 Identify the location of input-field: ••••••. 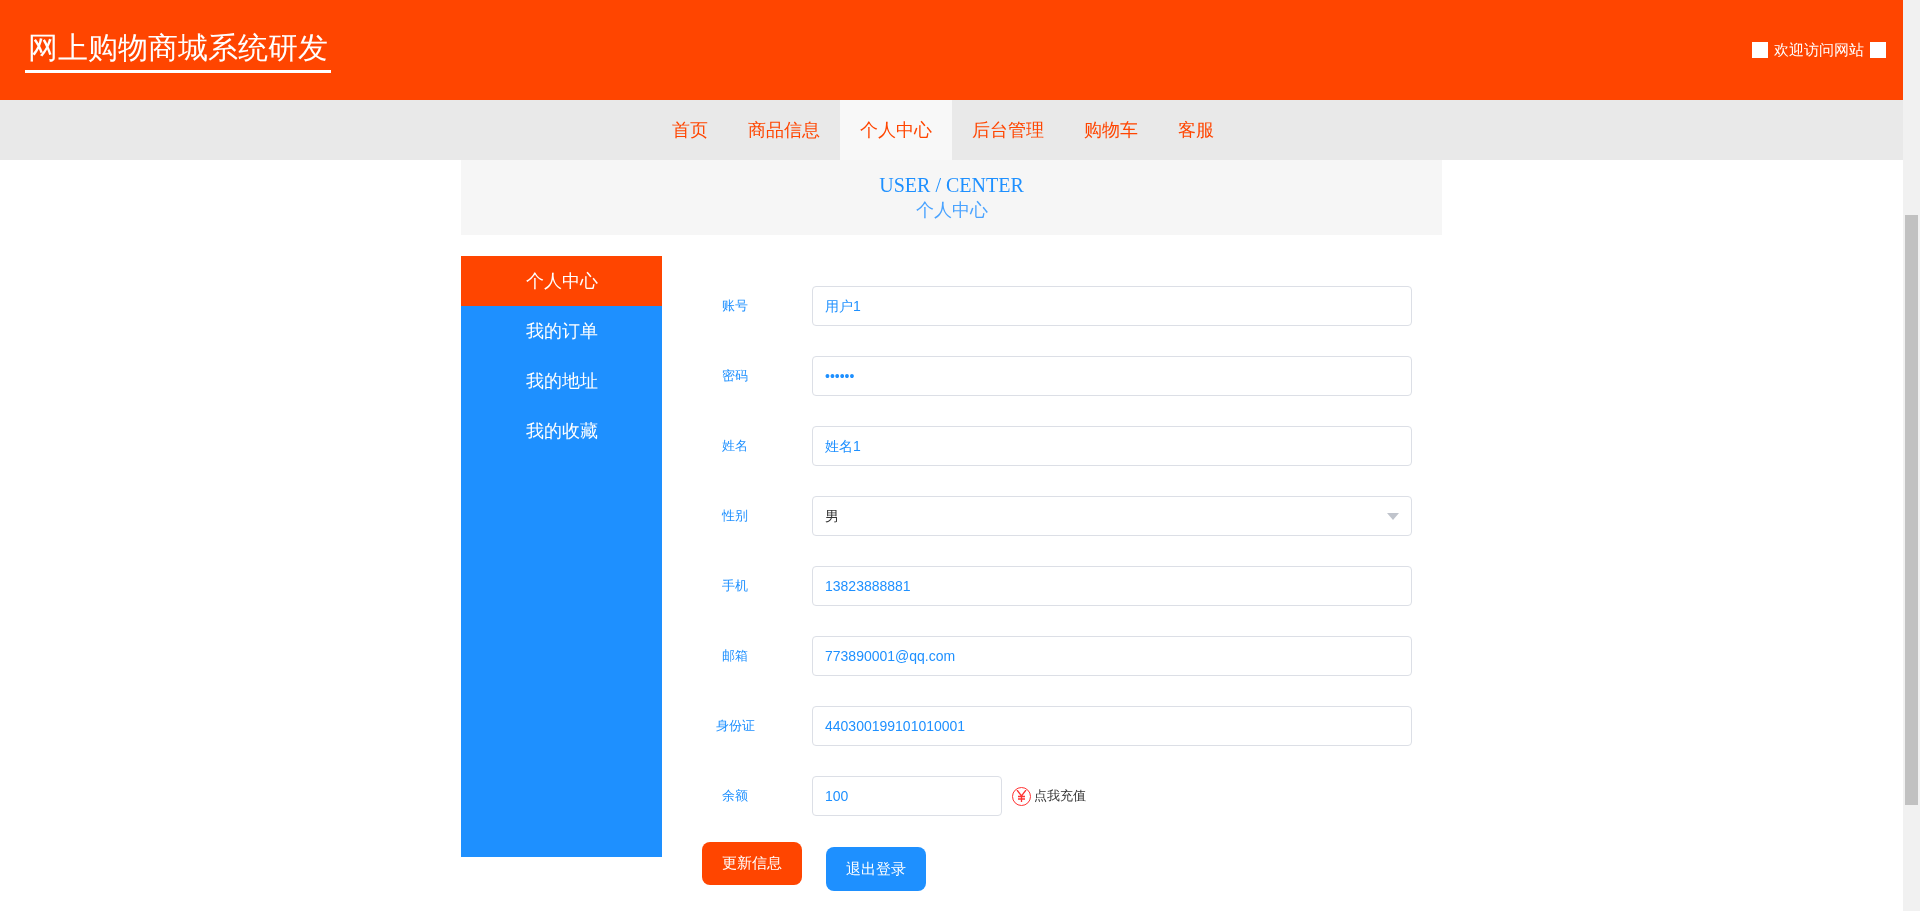
(1112, 376).